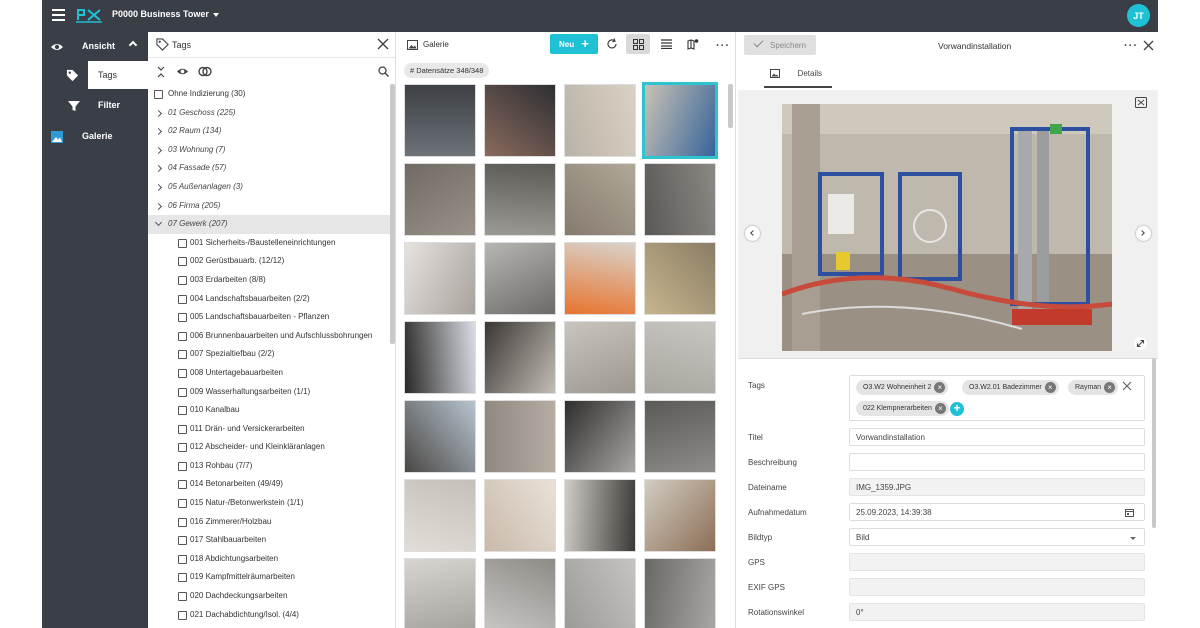 Image resolution: width=1200 pixels, height=628 pixels. Describe the element at coordinates (1148, 45) in the screenshot. I see `close-icon` at that location.